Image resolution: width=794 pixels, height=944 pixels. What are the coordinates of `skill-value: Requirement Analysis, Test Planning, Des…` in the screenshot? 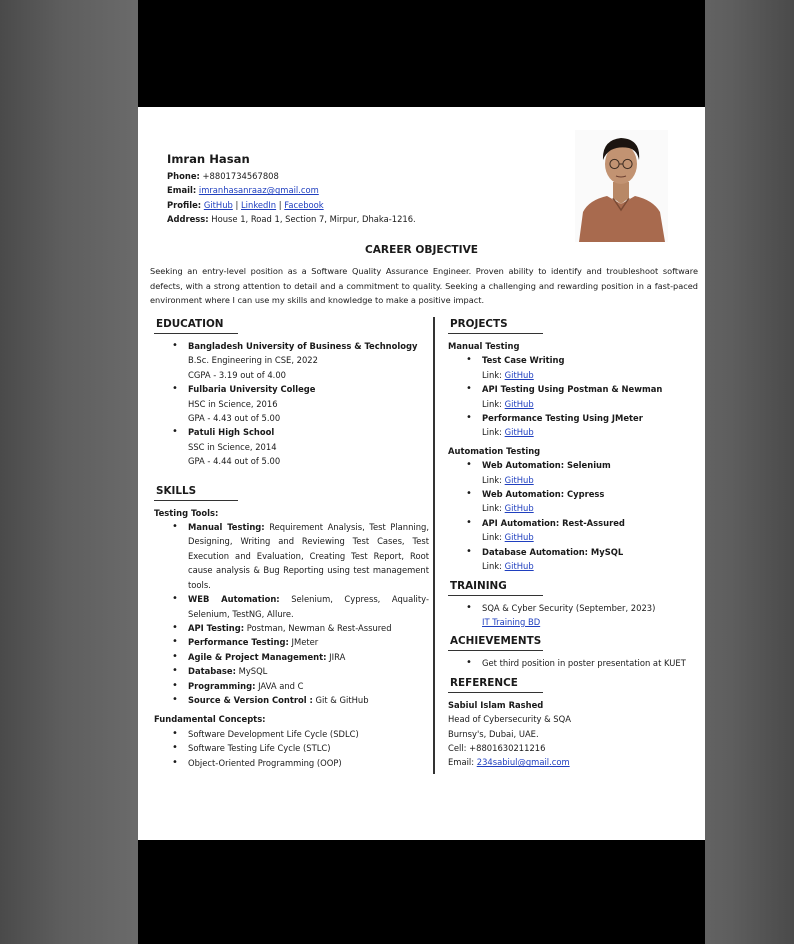 It's located at (308, 556).